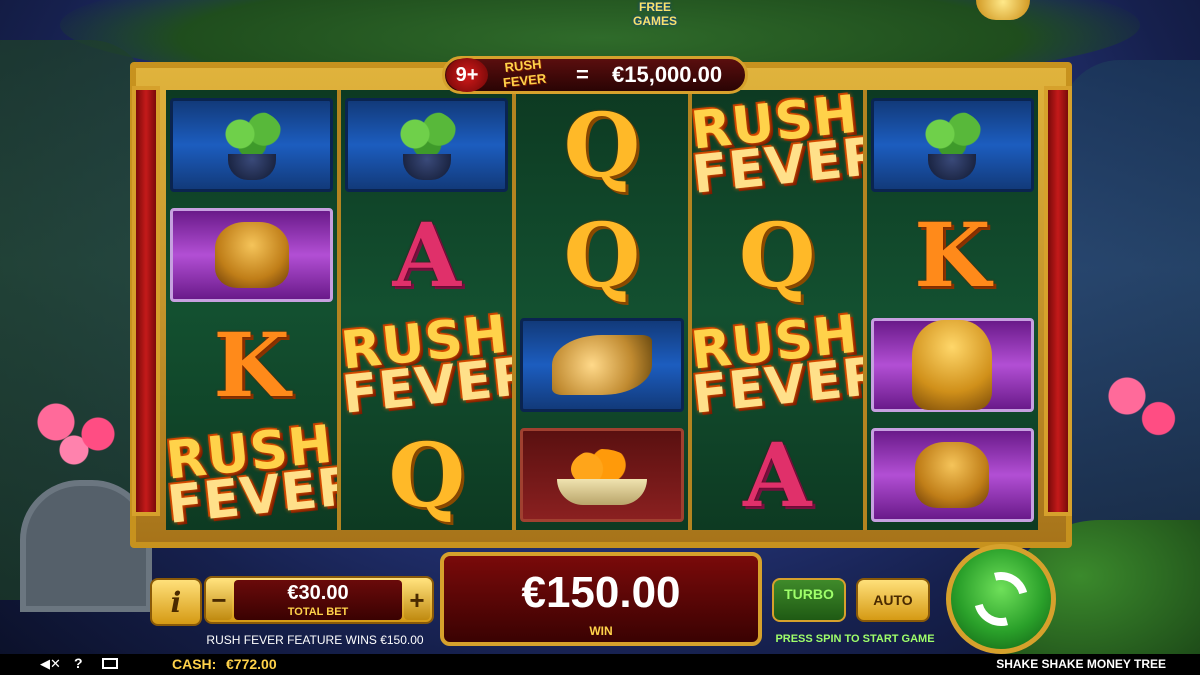 The height and width of the screenshot is (675, 1200). I want to click on prize-fever-word: FEVER, so click(524, 80).